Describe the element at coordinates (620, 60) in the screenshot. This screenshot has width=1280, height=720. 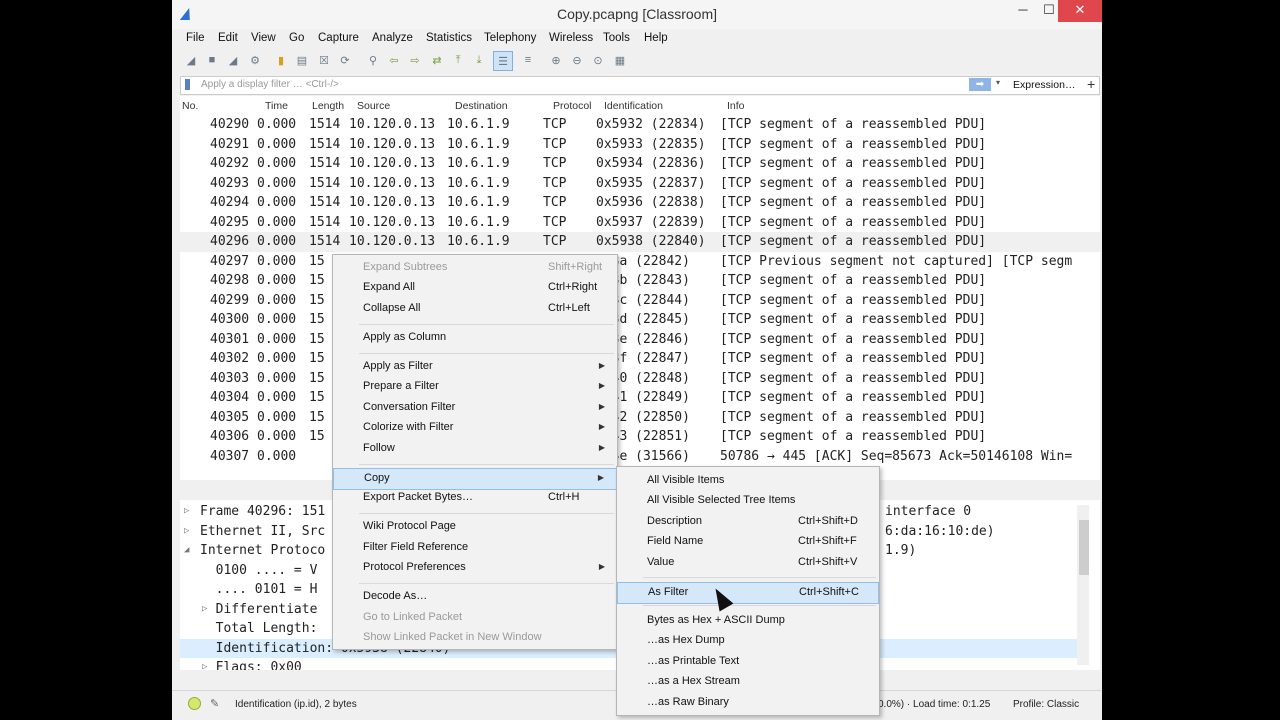
I see `resize-columns-icon: ▦` at that location.